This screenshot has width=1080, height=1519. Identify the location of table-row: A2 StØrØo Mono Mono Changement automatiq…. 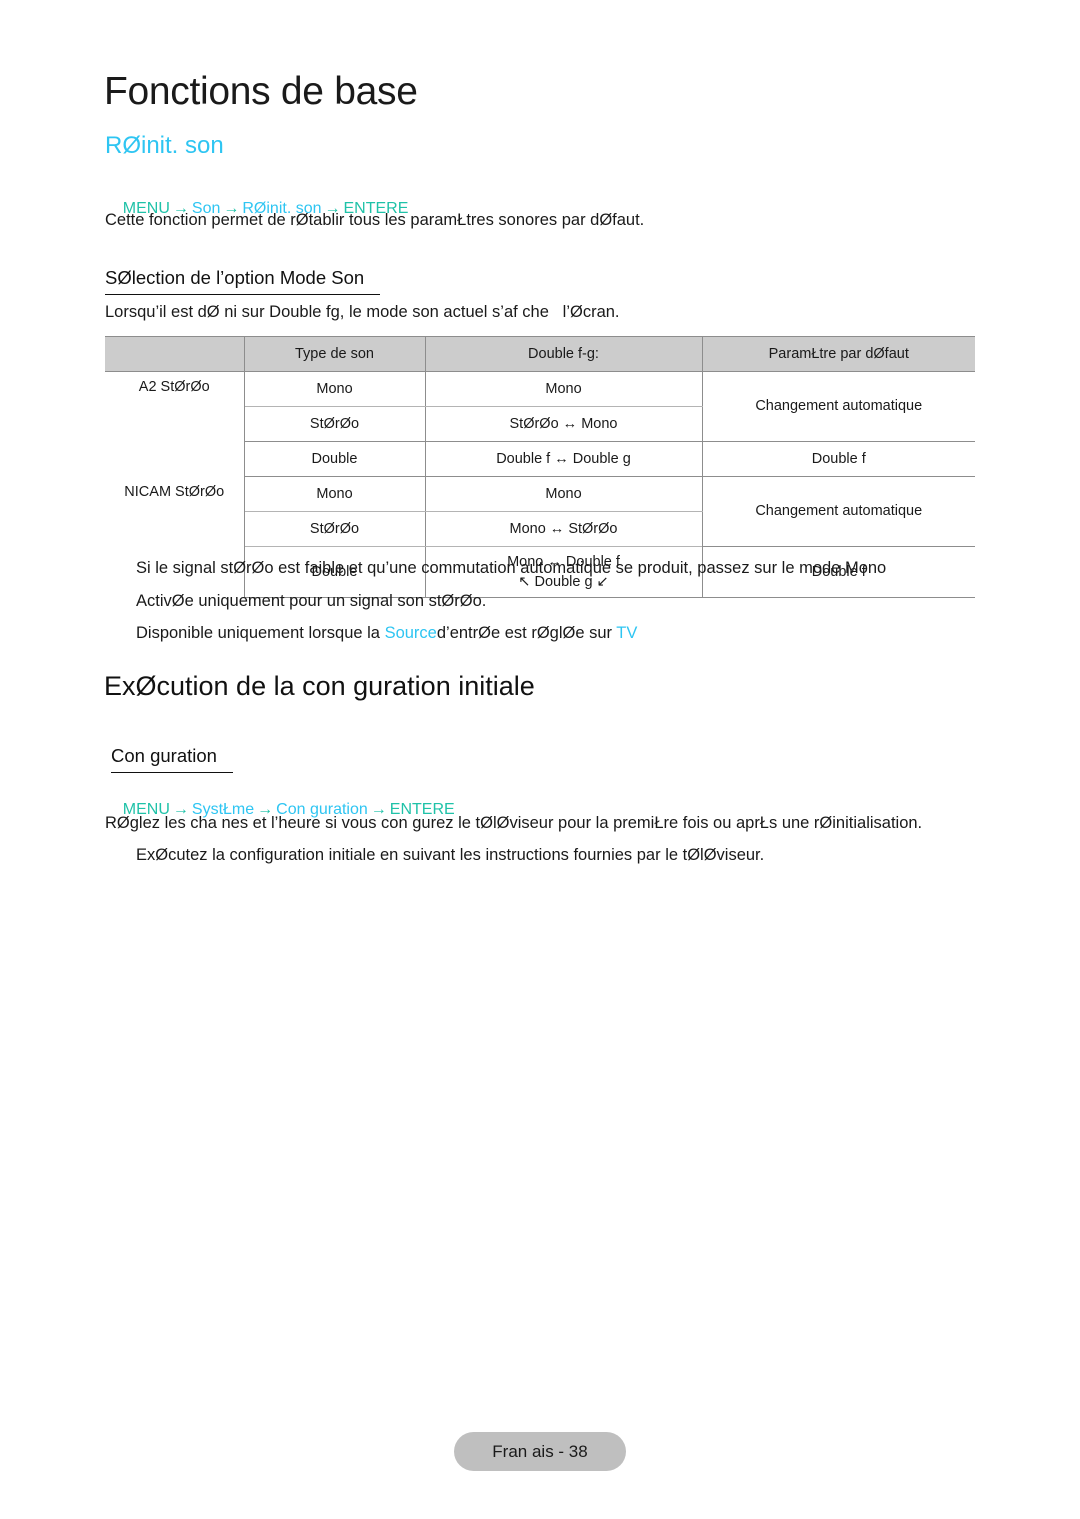
(540, 424).